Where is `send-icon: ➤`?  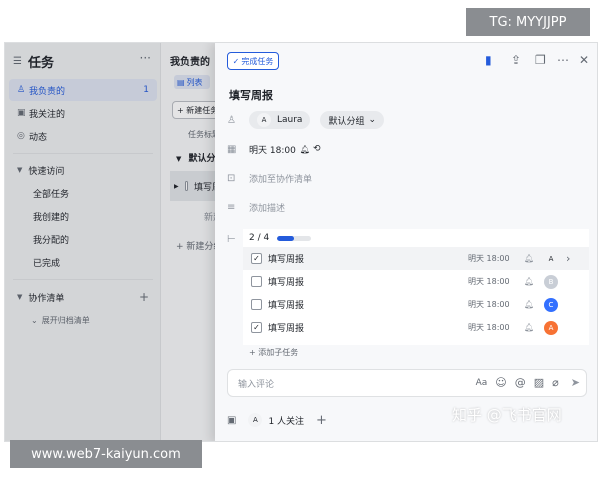 send-icon: ➤ is located at coordinates (575, 382).